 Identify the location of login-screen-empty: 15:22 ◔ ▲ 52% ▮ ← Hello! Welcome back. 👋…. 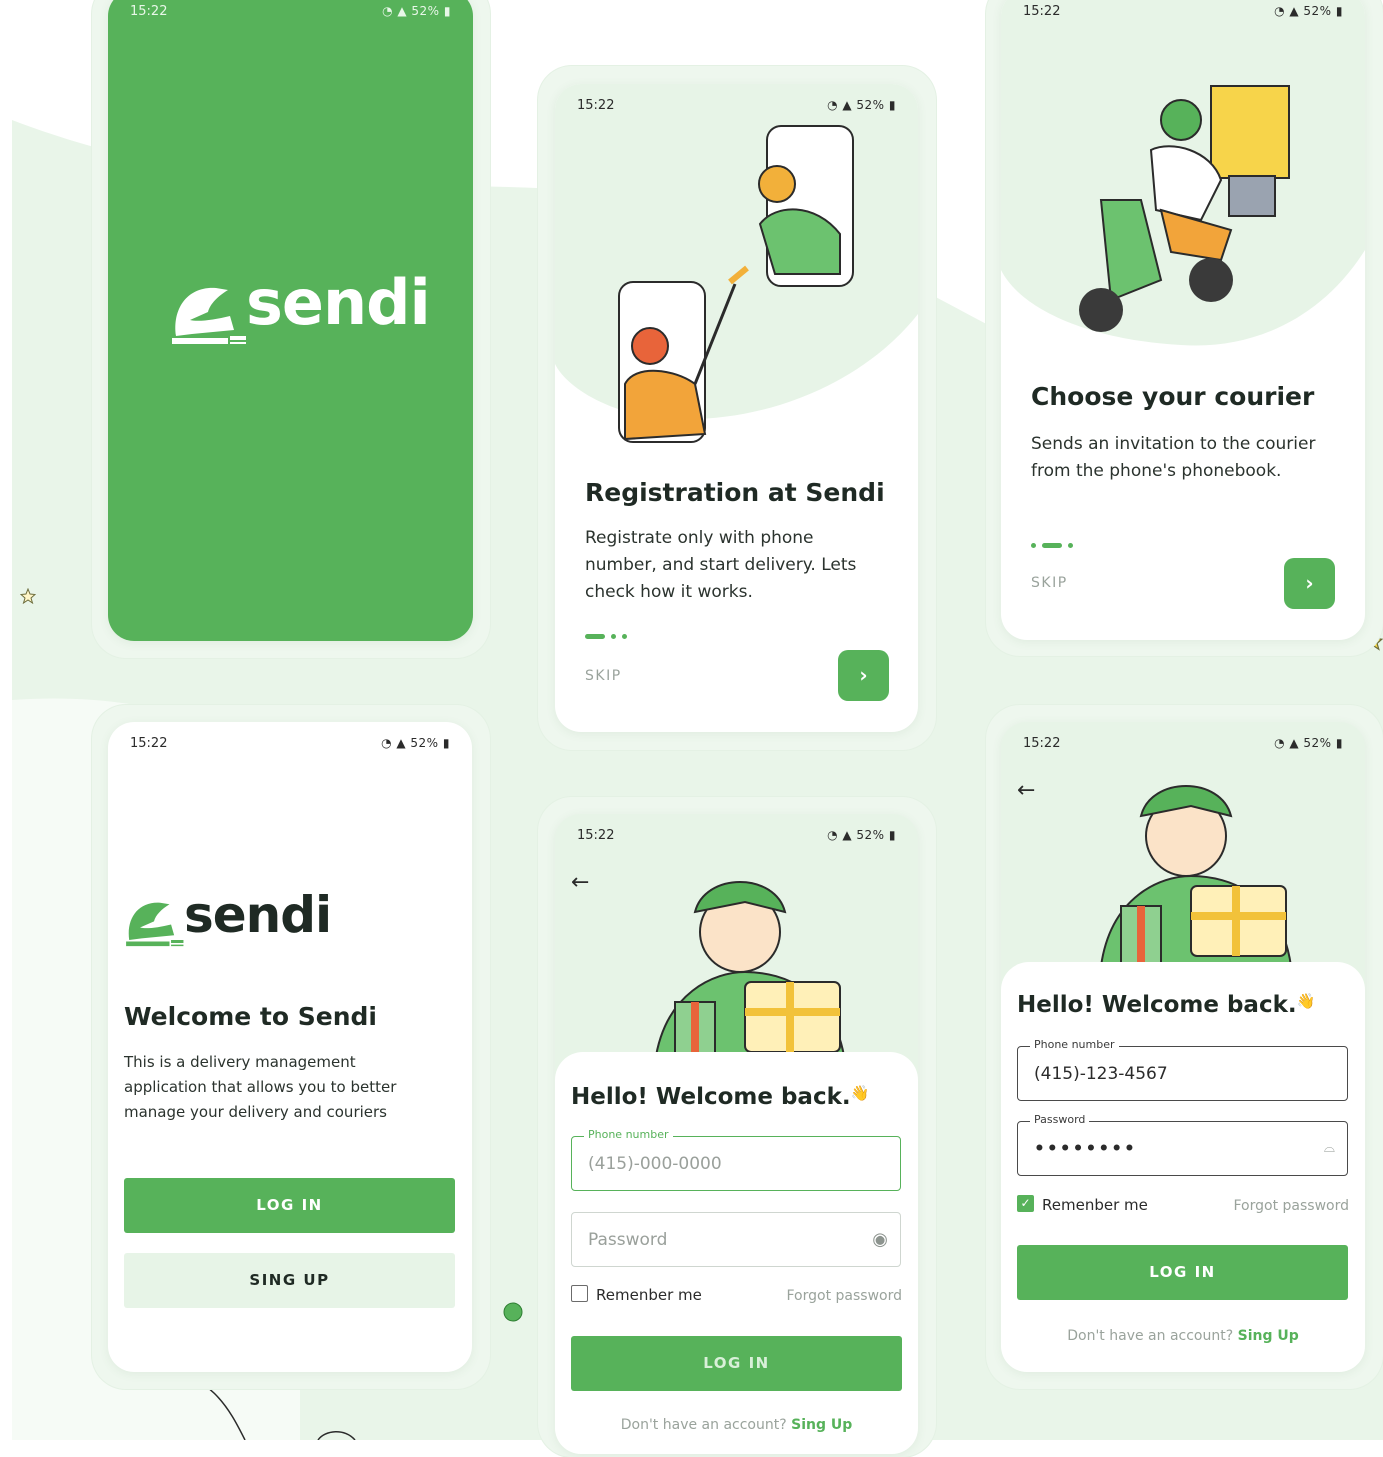
(736, 1134).